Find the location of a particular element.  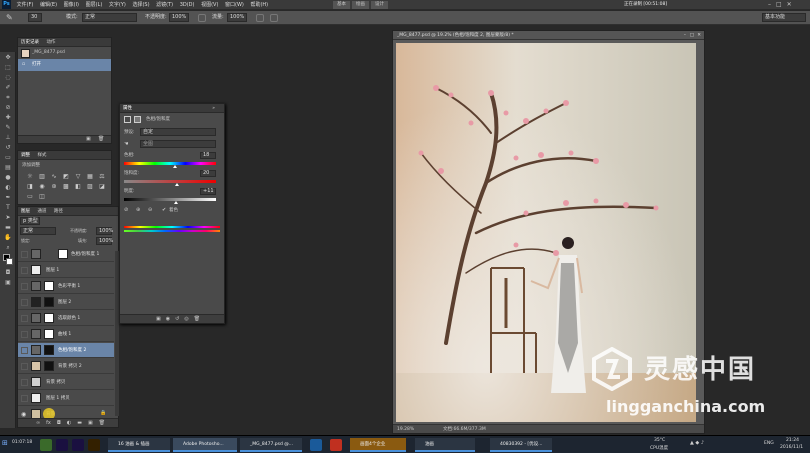

illustrator-icon is located at coordinates (94, 445).